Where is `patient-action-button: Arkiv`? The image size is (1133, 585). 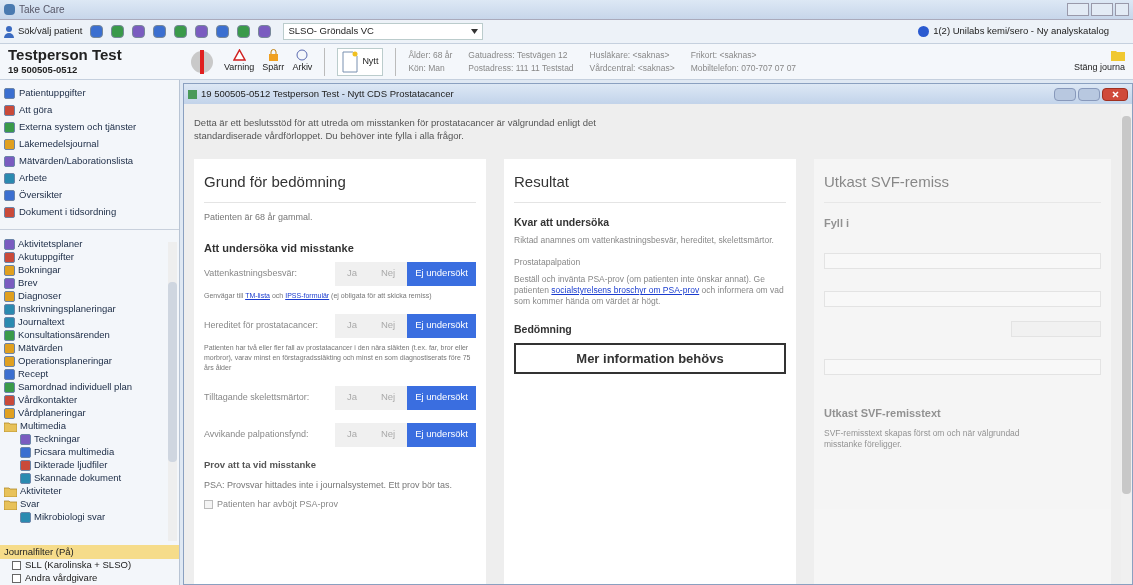
patient-action-button: Arkiv is located at coordinates (302, 61).